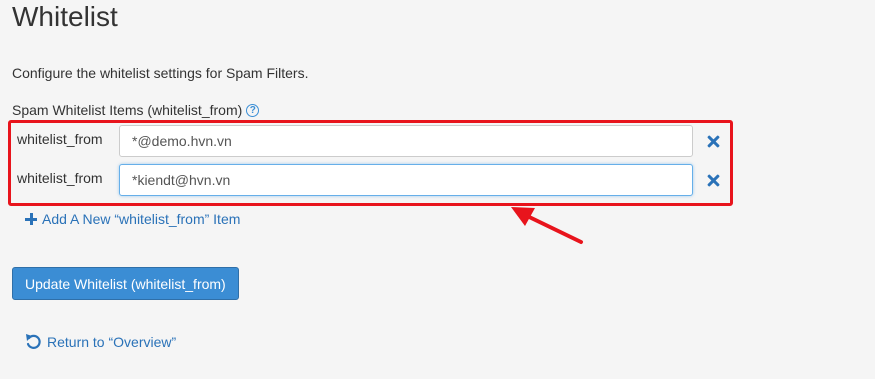  What do you see at coordinates (127, 110) in the screenshot?
I see `section-label-text: Spam Whitelist Items (whitelist_from)` at bounding box center [127, 110].